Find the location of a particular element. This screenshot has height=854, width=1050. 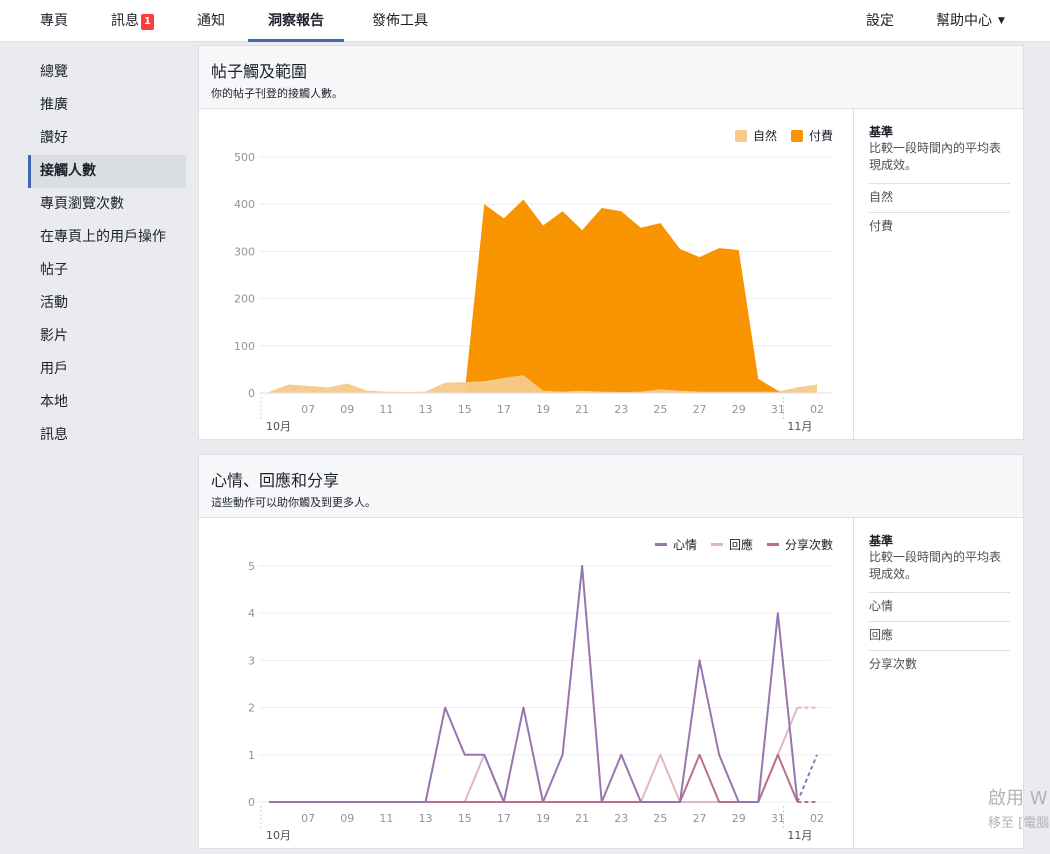

y-tick-label: 3 is located at coordinates (251, 660).